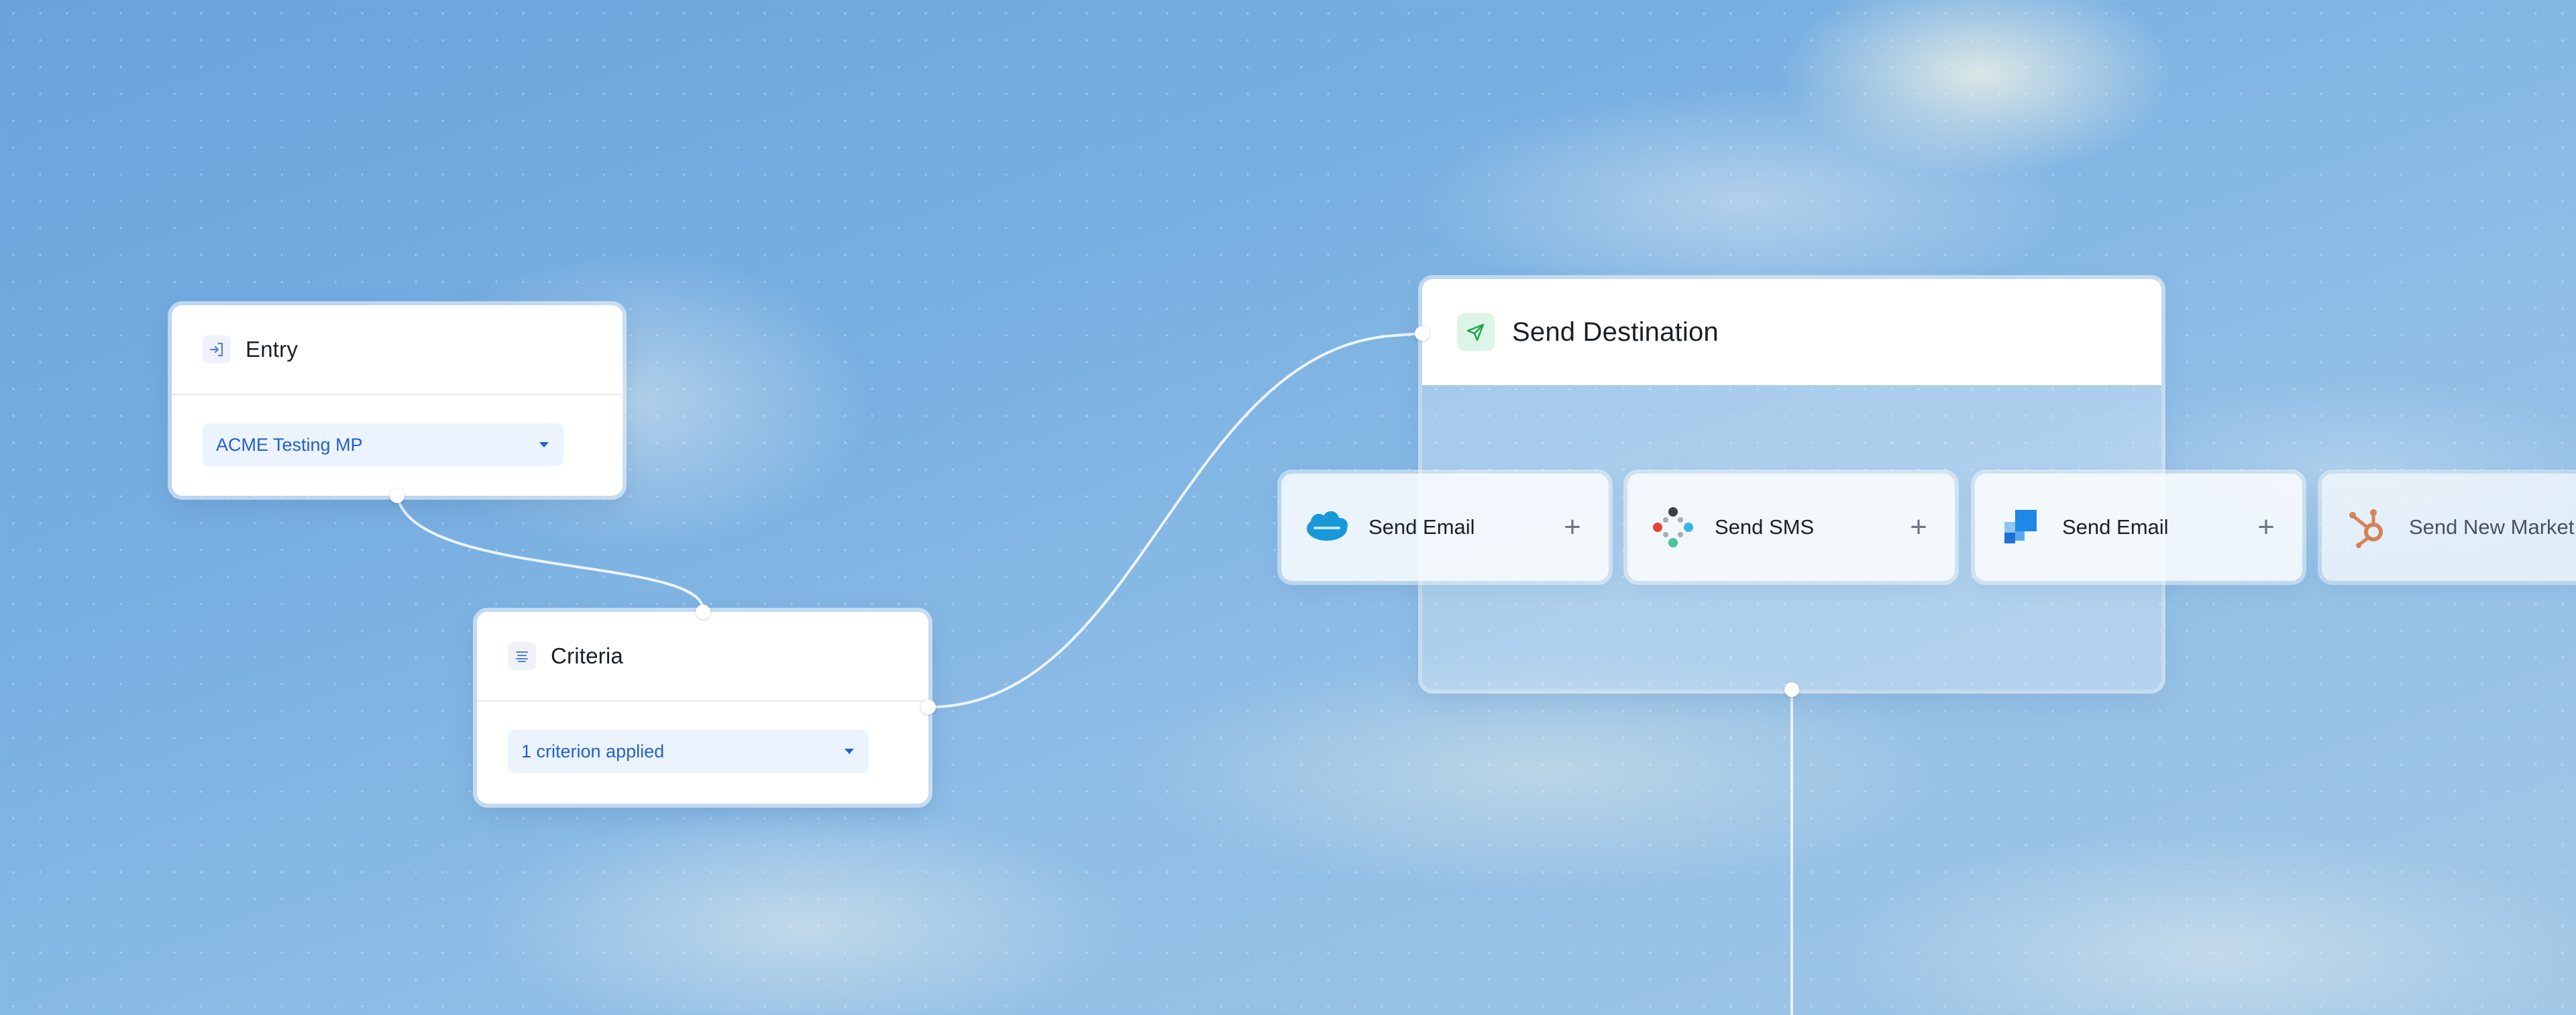 Image resolution: width=2576 pixels, height=1015 pixels. I want to click on send-destination-title: Send Destination, so click(1615, 332).